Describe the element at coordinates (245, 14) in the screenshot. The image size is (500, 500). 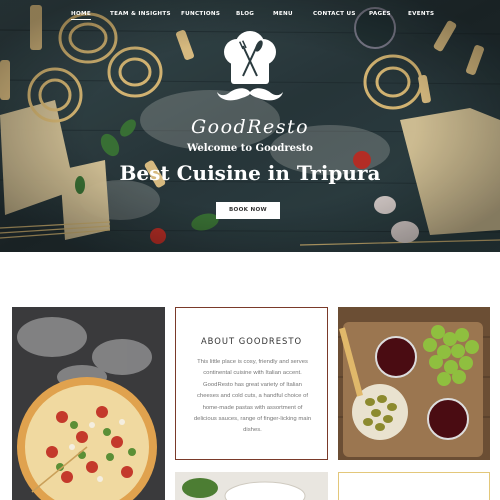
I see `nav-item-blog: BLOG` at that location.